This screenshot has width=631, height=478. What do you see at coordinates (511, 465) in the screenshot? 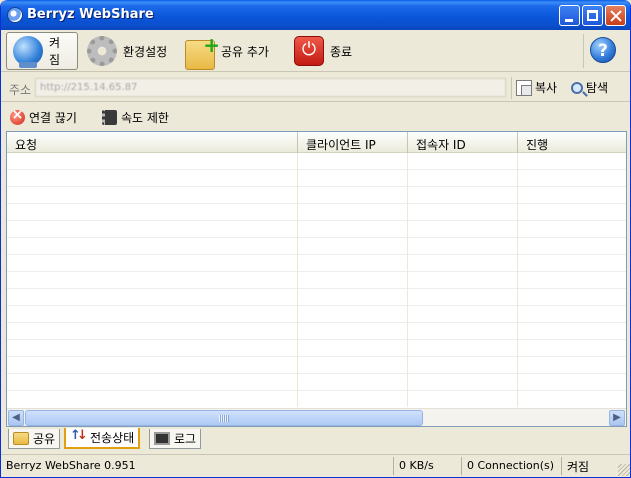
I see `status-connections: 0 Connection(s)` at bounding box center [511, 465].